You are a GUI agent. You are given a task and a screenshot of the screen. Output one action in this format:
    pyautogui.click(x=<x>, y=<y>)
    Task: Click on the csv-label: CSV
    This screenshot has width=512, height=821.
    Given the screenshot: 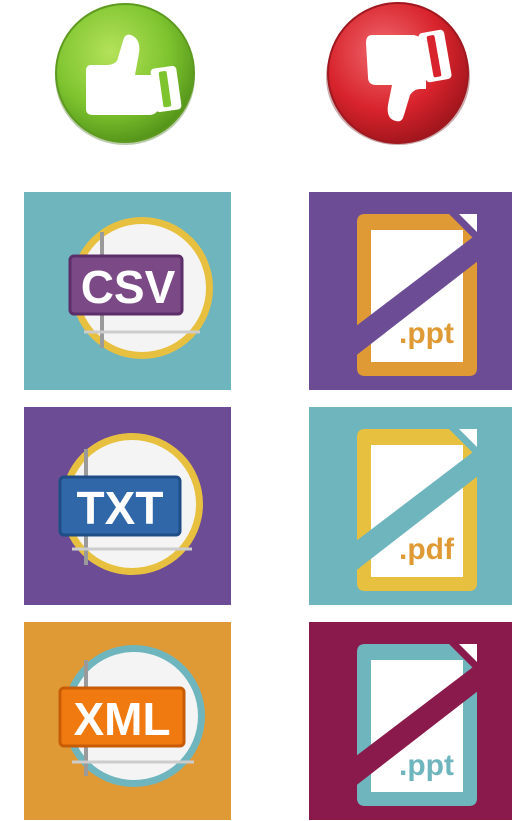 What is the action you would take?
    pyautogui.click(x=128, y=287)
    